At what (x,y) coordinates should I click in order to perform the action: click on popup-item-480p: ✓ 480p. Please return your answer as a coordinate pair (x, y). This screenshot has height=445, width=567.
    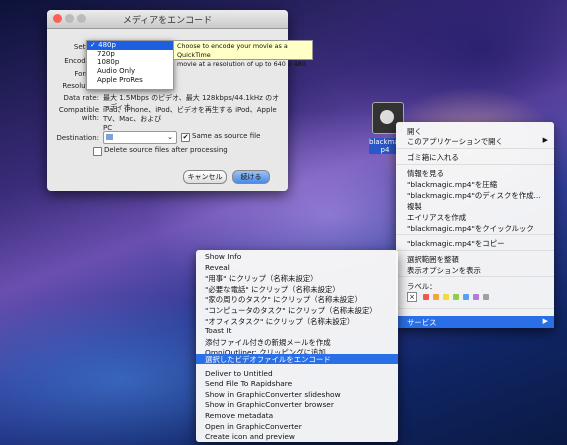
    Looking at the image, I should click on (130, 45).